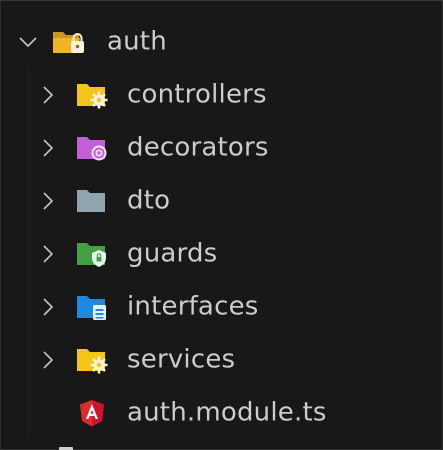 Image resolution: width=443 pixels, height=450 pixels. Describe the element at coordinates (92, 413) in the screenshot. I see `angular-icon` at that location.